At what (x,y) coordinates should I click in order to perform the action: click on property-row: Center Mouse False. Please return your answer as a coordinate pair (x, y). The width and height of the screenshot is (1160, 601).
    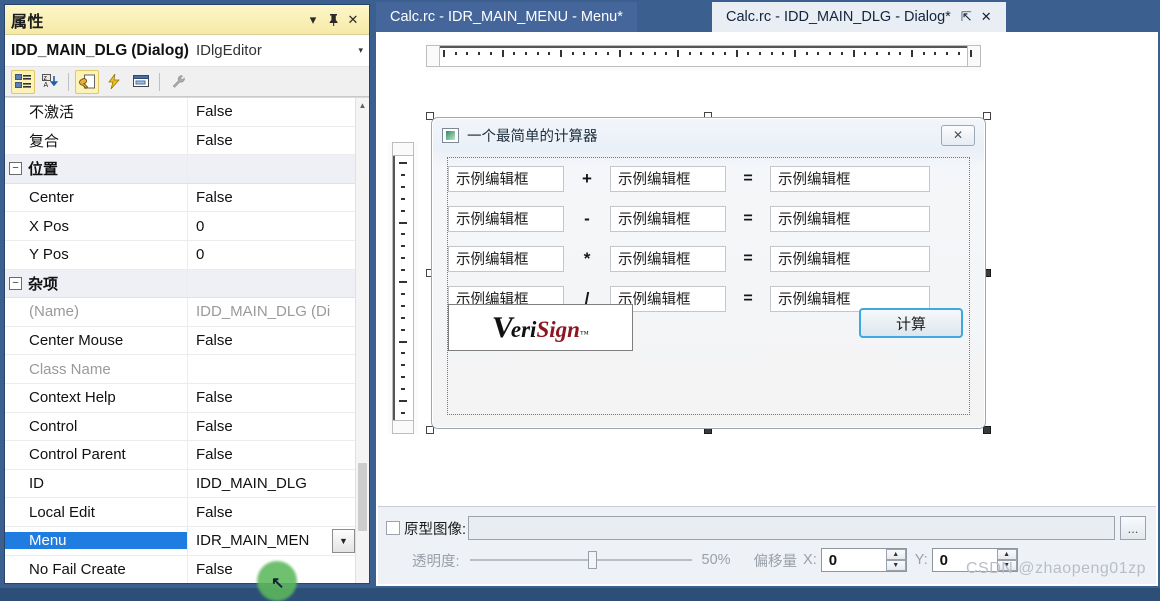
    Looking at the image, I should click on (180, 341).